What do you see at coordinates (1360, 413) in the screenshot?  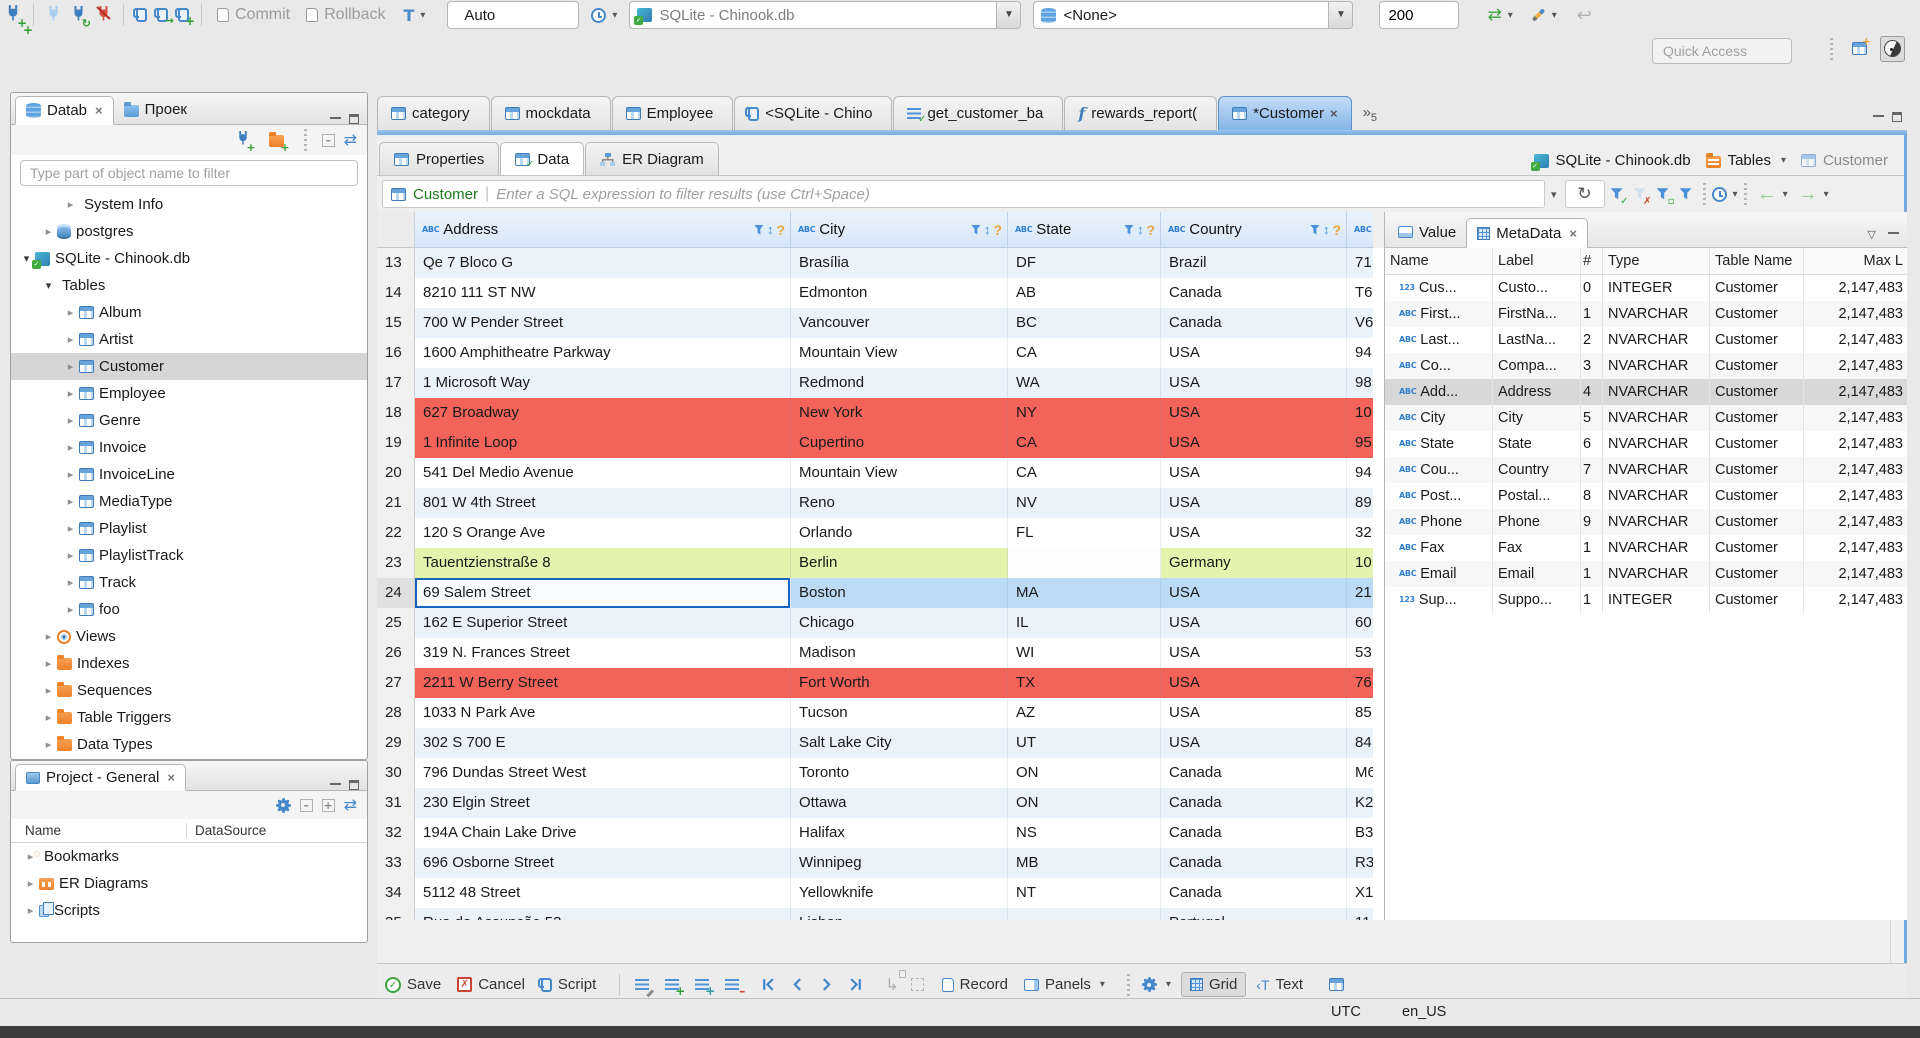 I see `cell-postalcode-clipped: 10` at bounding box center [1360, 413].